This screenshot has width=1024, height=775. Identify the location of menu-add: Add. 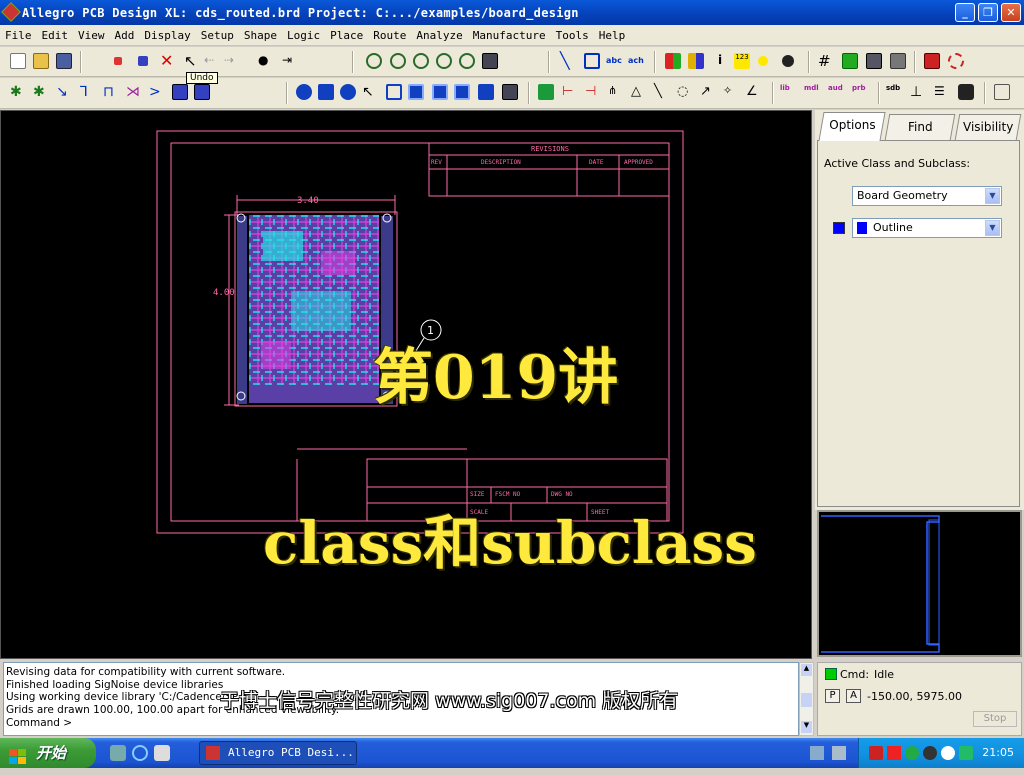
(125, 35).